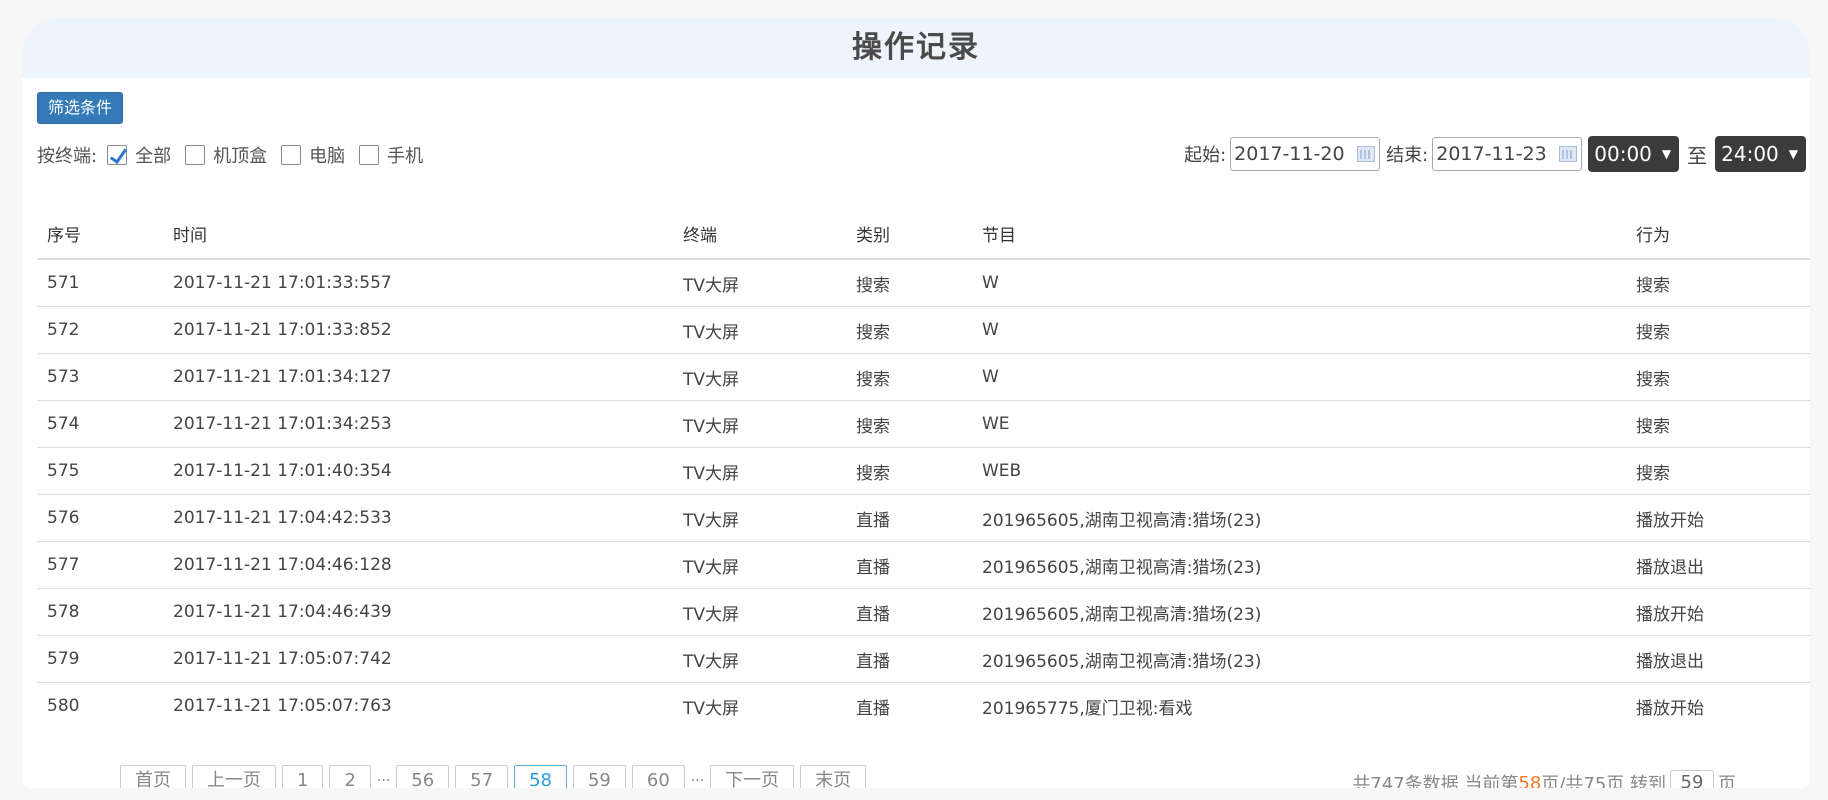 The width and height of the screenshot is (1828, 800). Describe the element at coordinates (1530, 780) in the screenshot. I see `current-page-number: 58` at that location.